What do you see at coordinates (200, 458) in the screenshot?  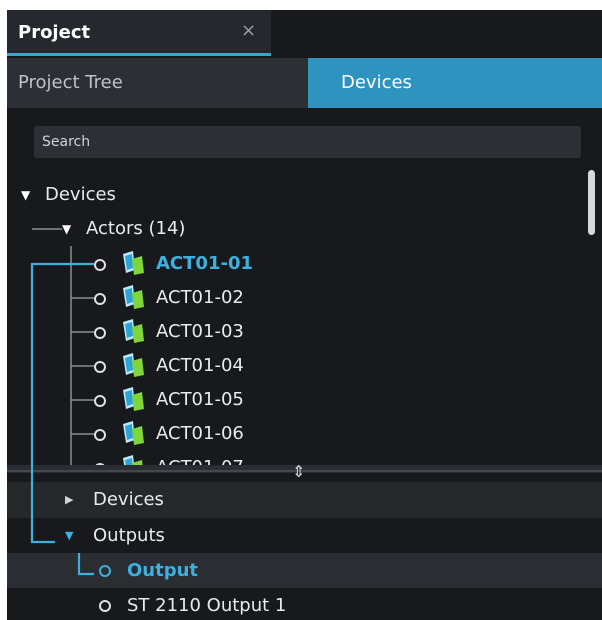 I see `actor-label: ACT01-07` at bounding box center [200, 458].